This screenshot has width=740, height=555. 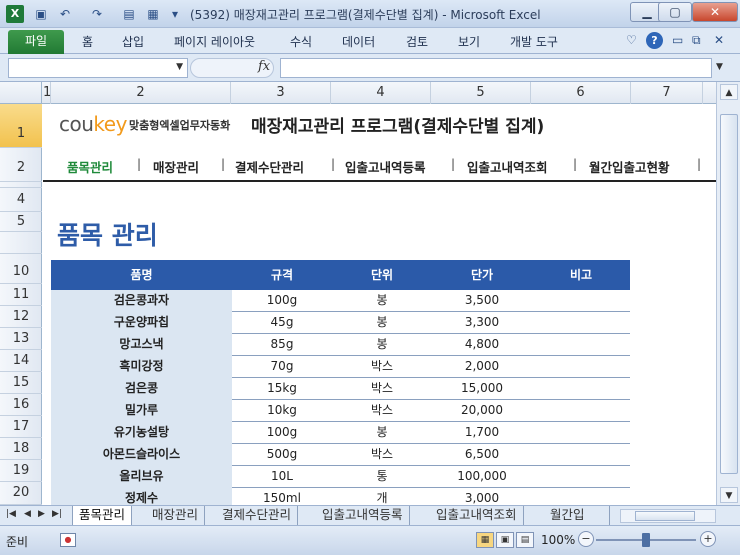 What do you see at coordinates (496, 68) in the screenshot?
I see `formula-input` at bounding box center [496, 68].